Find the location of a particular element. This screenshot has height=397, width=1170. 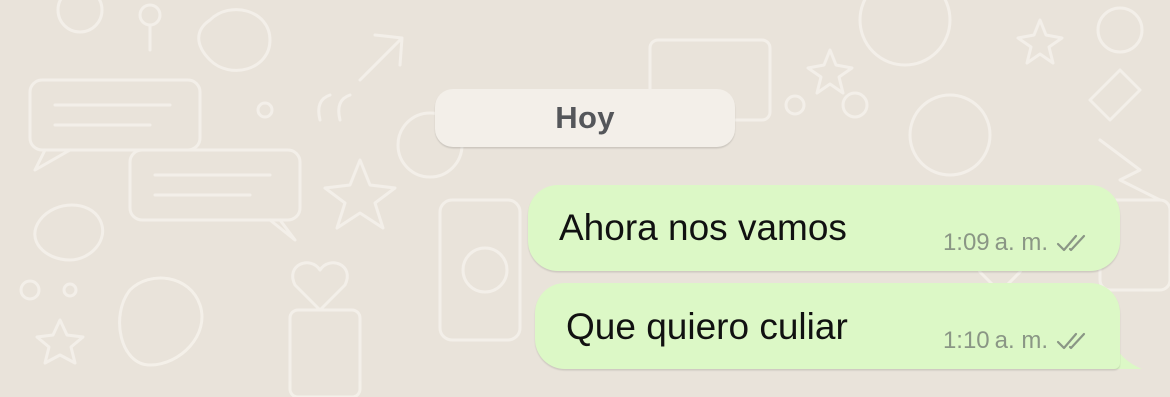

message-meta: 1:09 a. m. is located at coordinates (1016, 243).